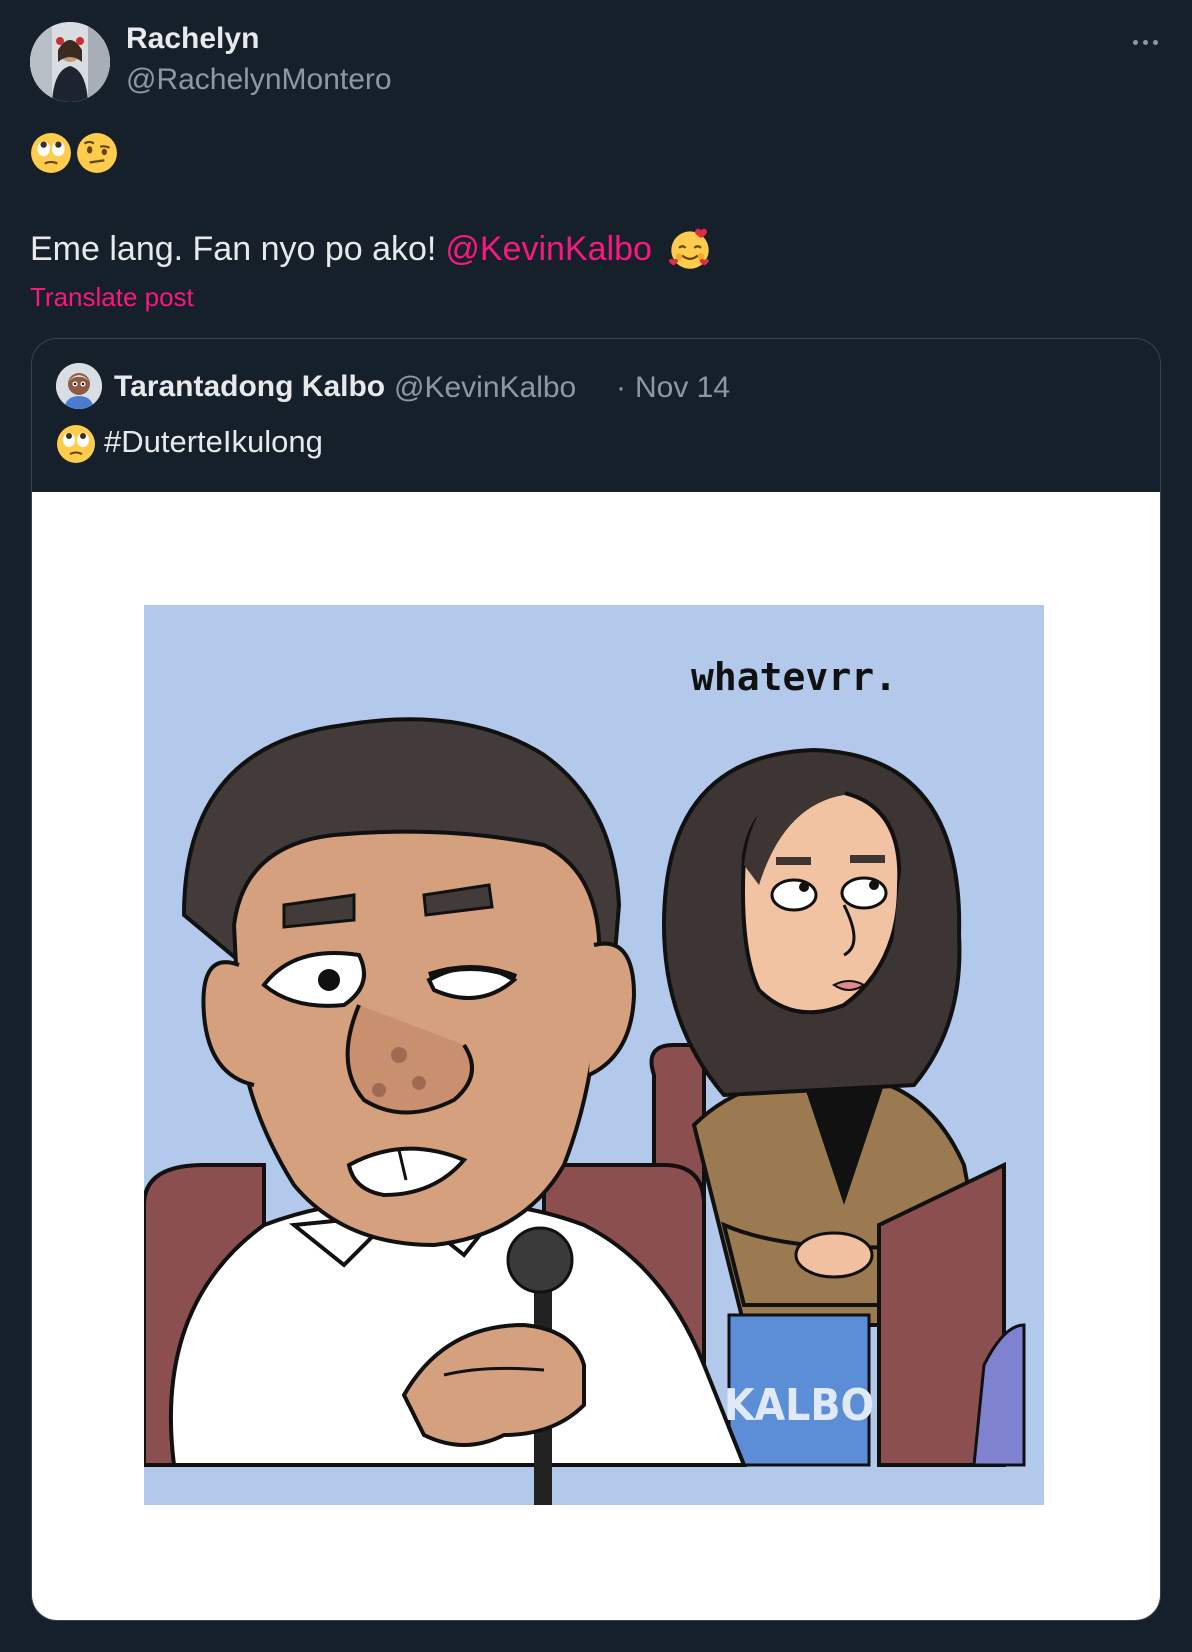 Image resolution: width=1192 pixels, height=1652 pixels. What do you see at coordinates (249, 387) in the screenshot?
I see `quote-author-name: Tarantadong Kalbo` at bounding box center [249, 387].